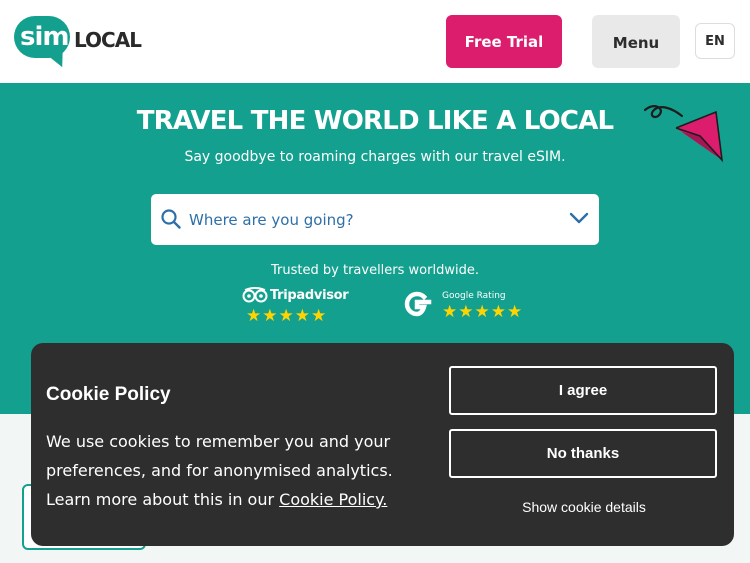 This screenshot has height=563, width=750. I want to click on destination-search, so click(375, 219).